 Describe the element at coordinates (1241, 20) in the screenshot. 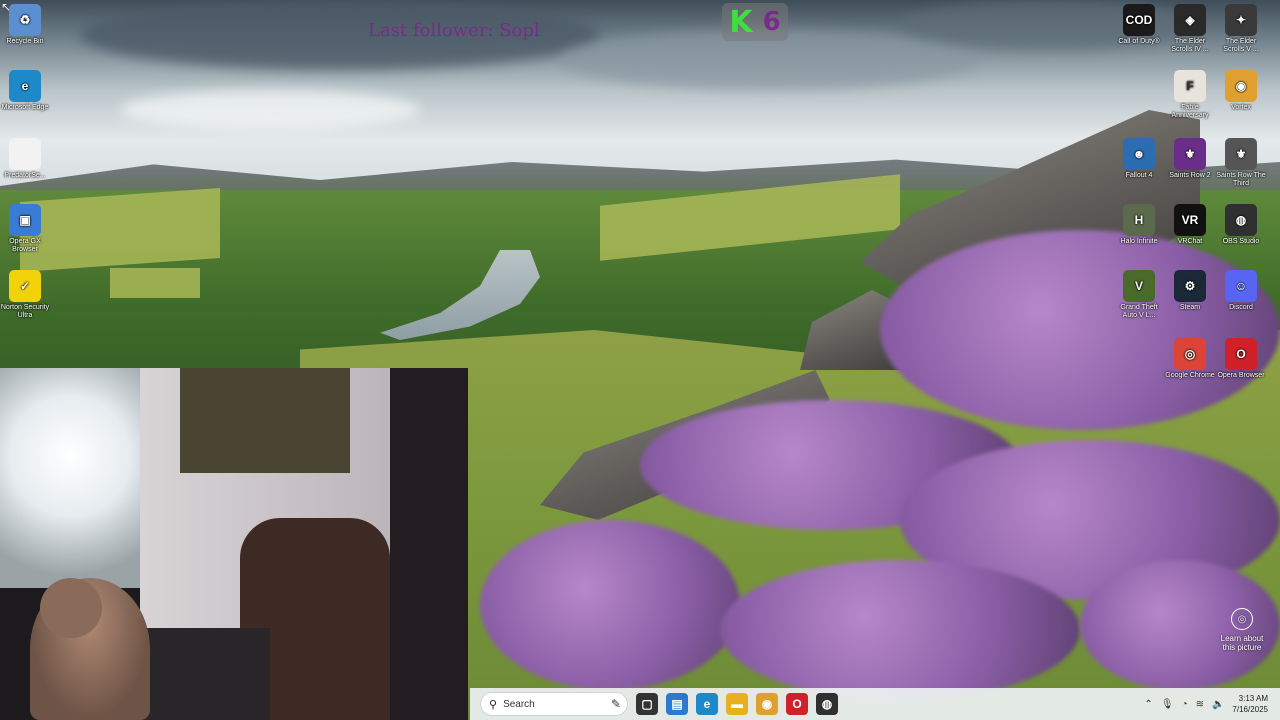

I see `elder-scrolls-v-icon: ✦` at that location.